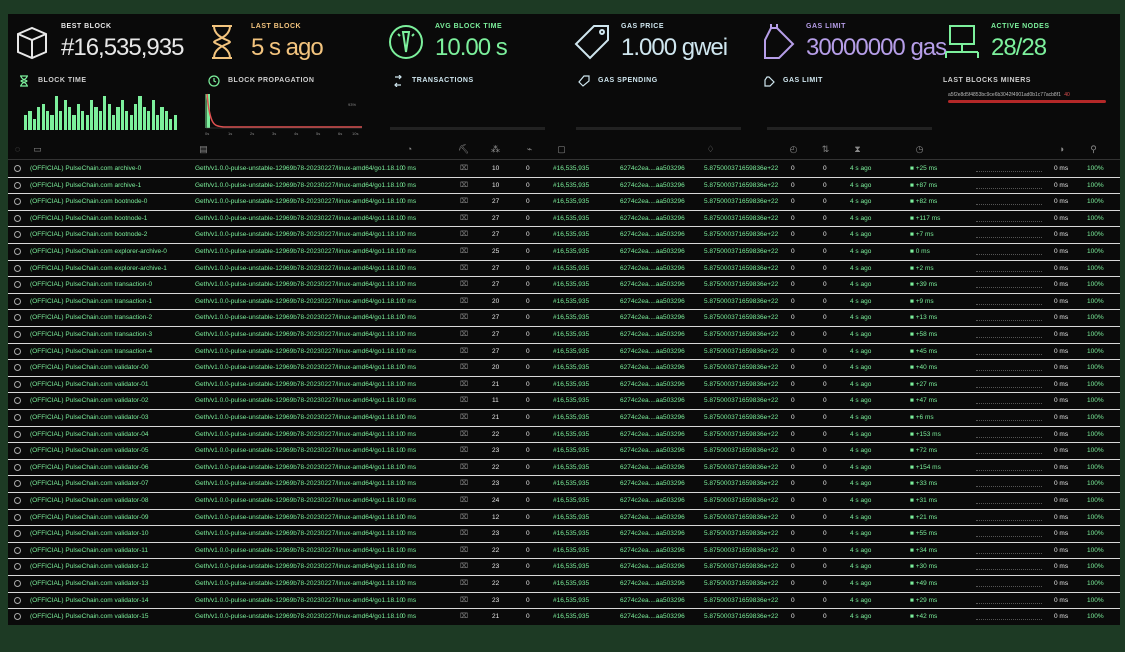  What do you see at coordinates (1028, 43) in the screenshot?
I see `stat-active-nodes: ACTIVE NODES 28/28` at bounding box center [1028, 43].